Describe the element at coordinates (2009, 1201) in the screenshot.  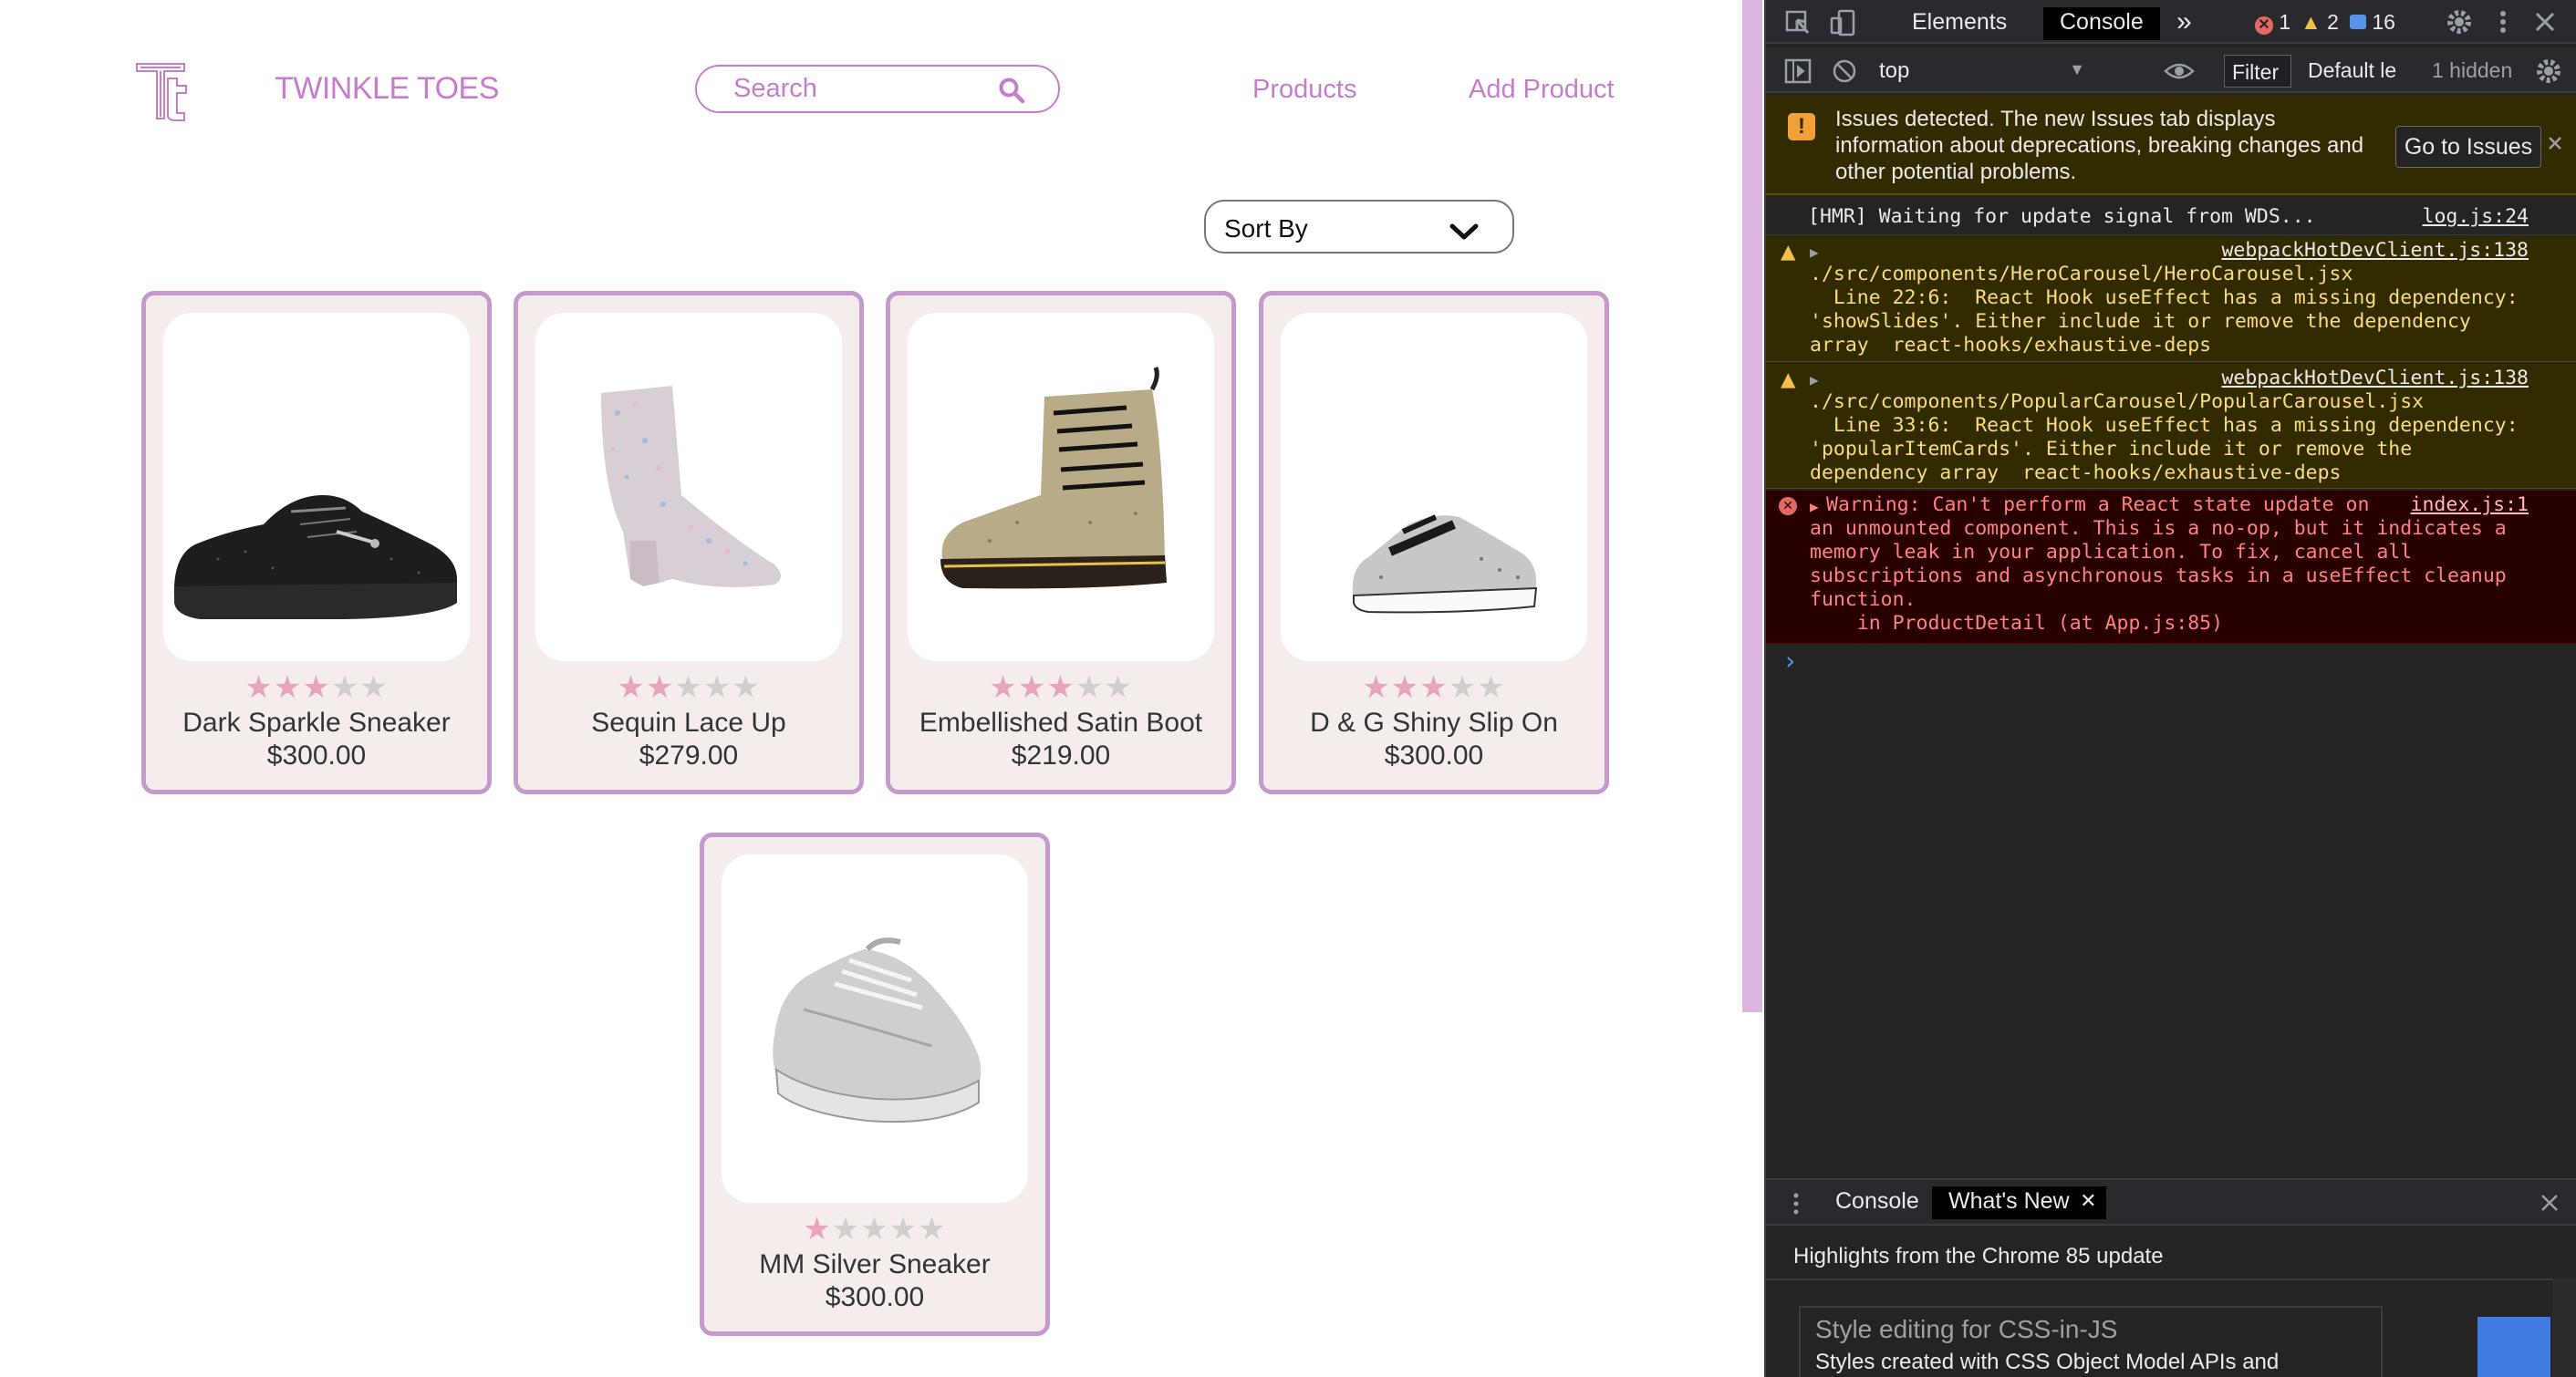
I see `whats-new-label: What's New` at that location.